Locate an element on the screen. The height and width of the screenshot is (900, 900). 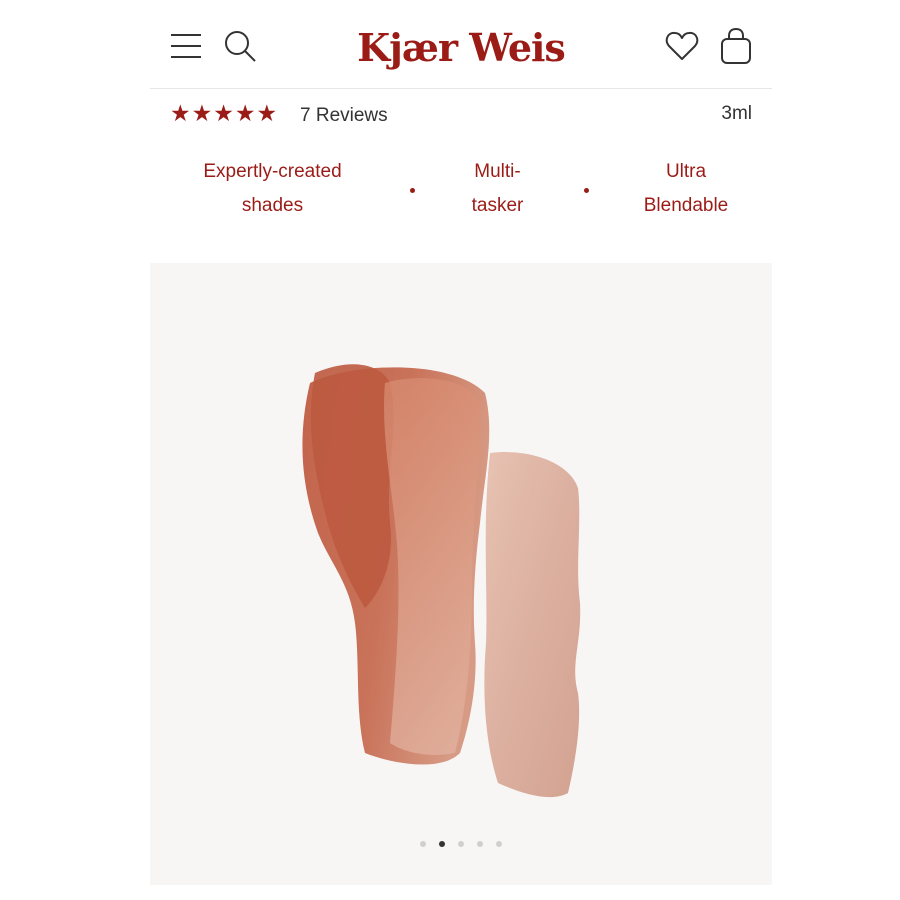
carousel-indicator is located at coordinates (461, 846).